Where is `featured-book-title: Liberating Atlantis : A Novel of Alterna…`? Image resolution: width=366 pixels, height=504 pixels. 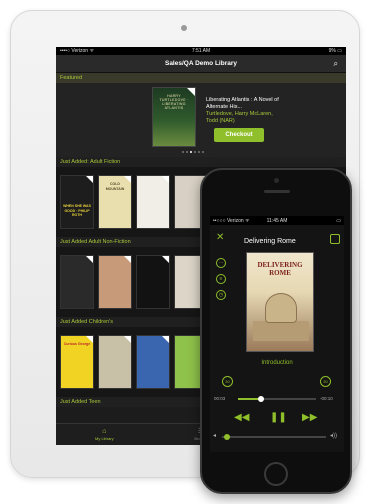
featured-book-title: Liberating Atlantis : A Novel of Alterna… is located at coordinates (246, 104).